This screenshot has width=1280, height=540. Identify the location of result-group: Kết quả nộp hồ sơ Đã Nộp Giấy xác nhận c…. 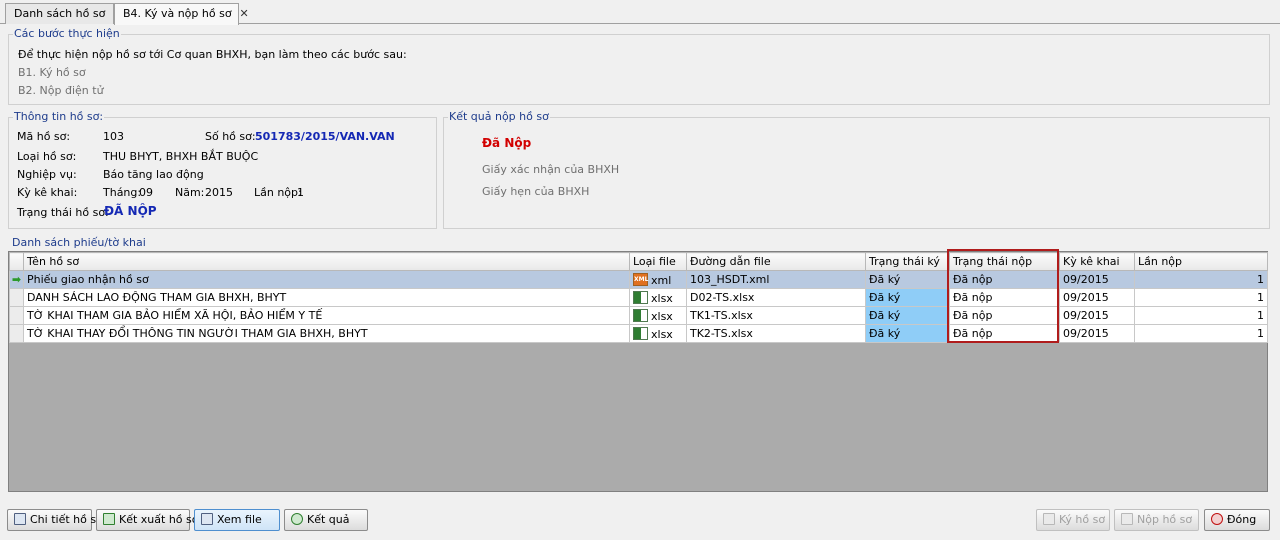
(856, 169).